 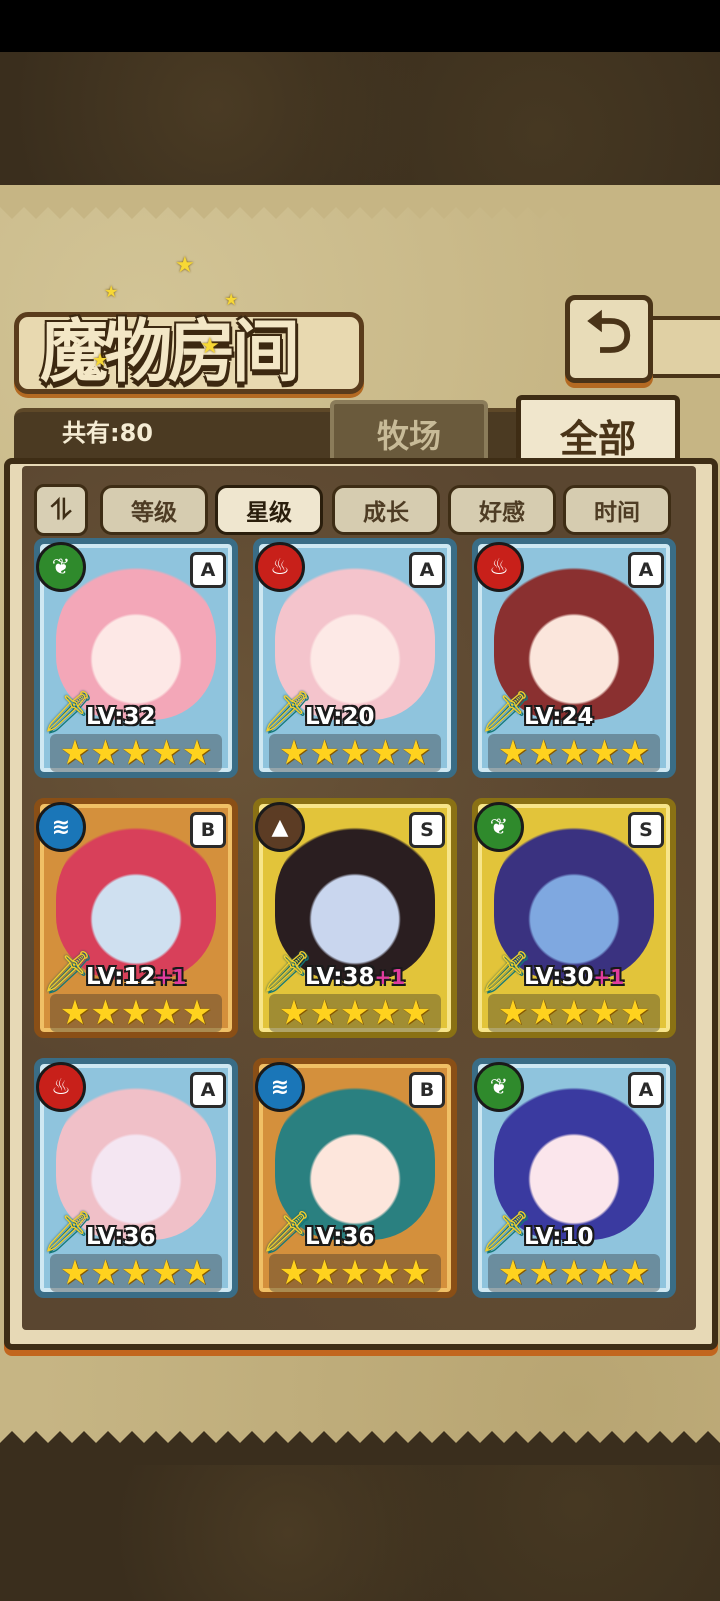 I want to click on monster-card: ♨ A 🗡 LV:20 ★ ★ ★ ★ ★, so click(x=355, y=658).